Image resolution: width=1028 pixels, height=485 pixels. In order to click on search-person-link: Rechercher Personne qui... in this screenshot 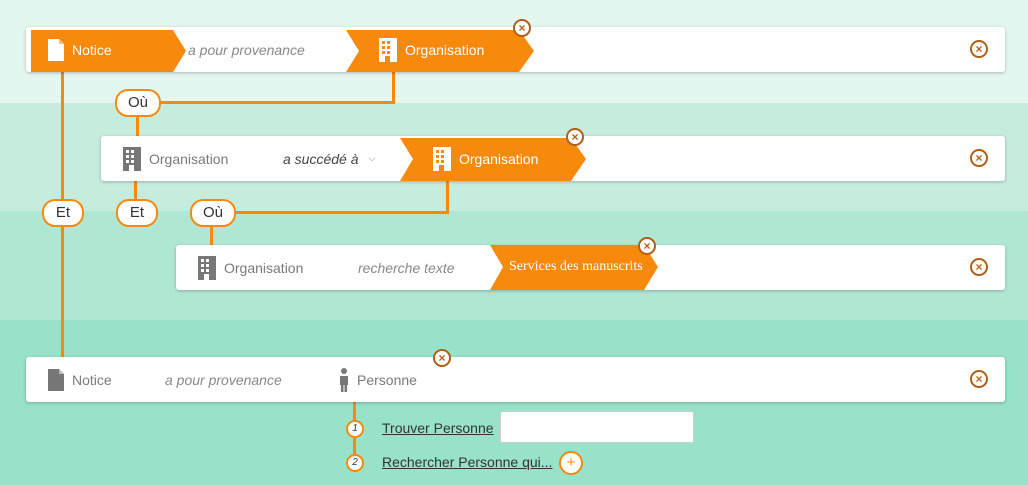, I will do `click(467, 462)`.